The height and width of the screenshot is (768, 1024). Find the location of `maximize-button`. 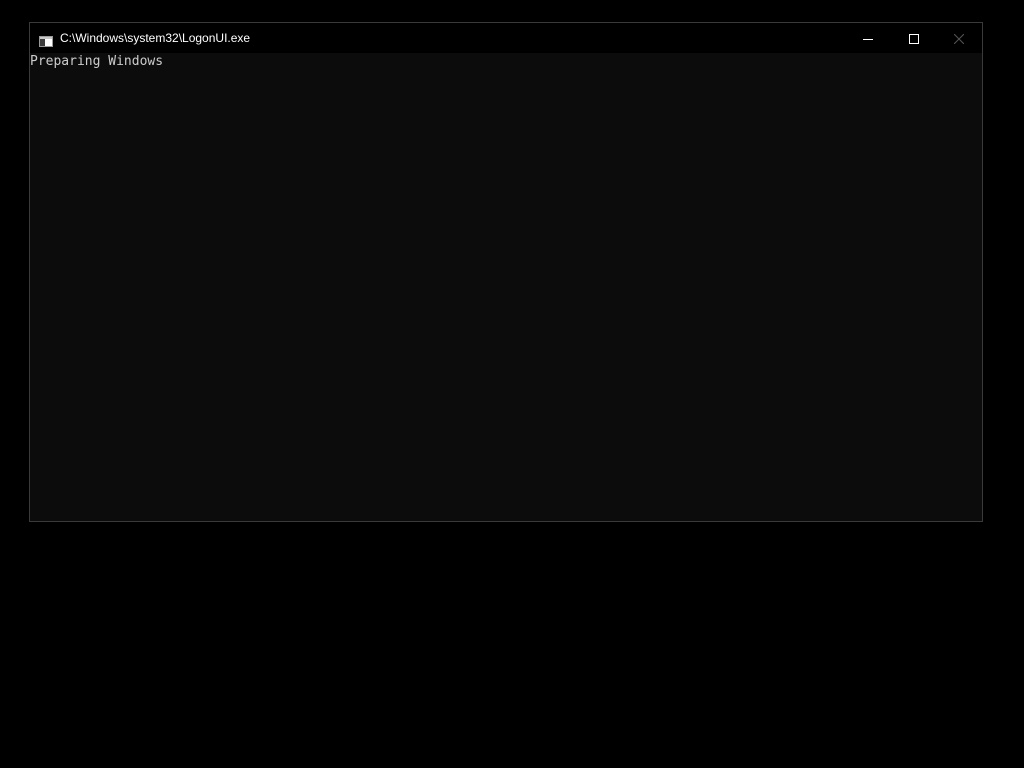

maximize-button is located at coordinates (914, 38).